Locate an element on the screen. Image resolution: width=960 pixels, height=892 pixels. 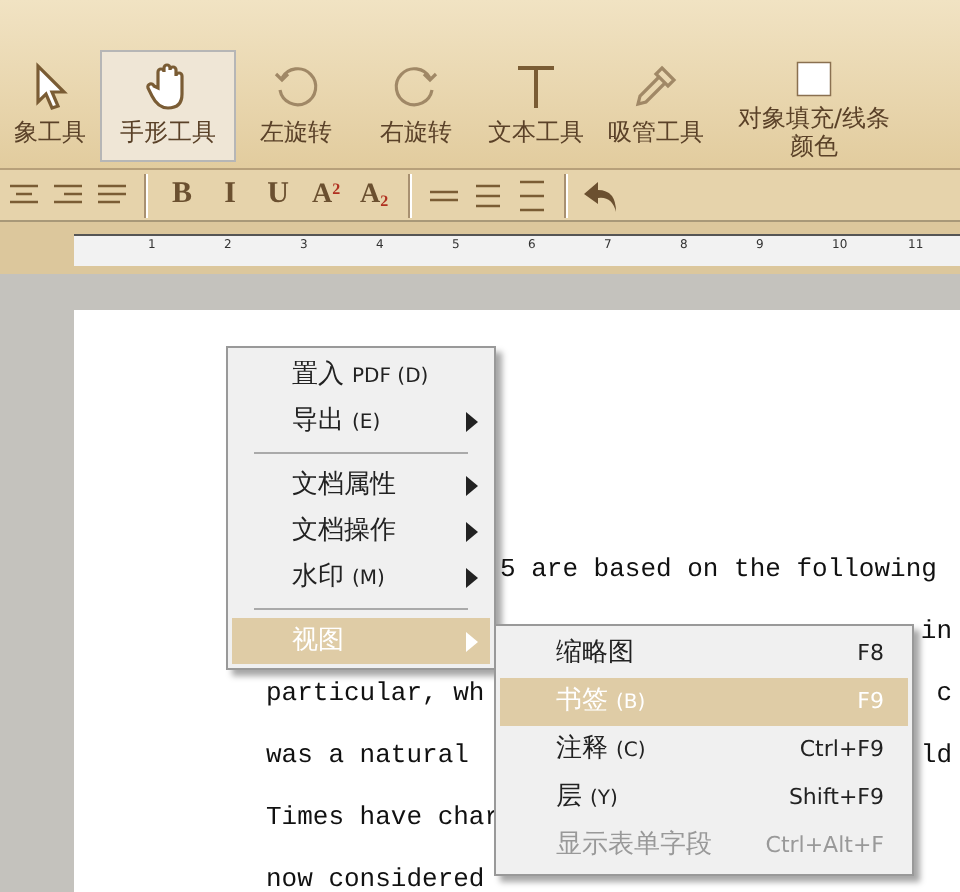
menu-item: 层 (Y) Shift+F9 is located at coordinates (704, 798).